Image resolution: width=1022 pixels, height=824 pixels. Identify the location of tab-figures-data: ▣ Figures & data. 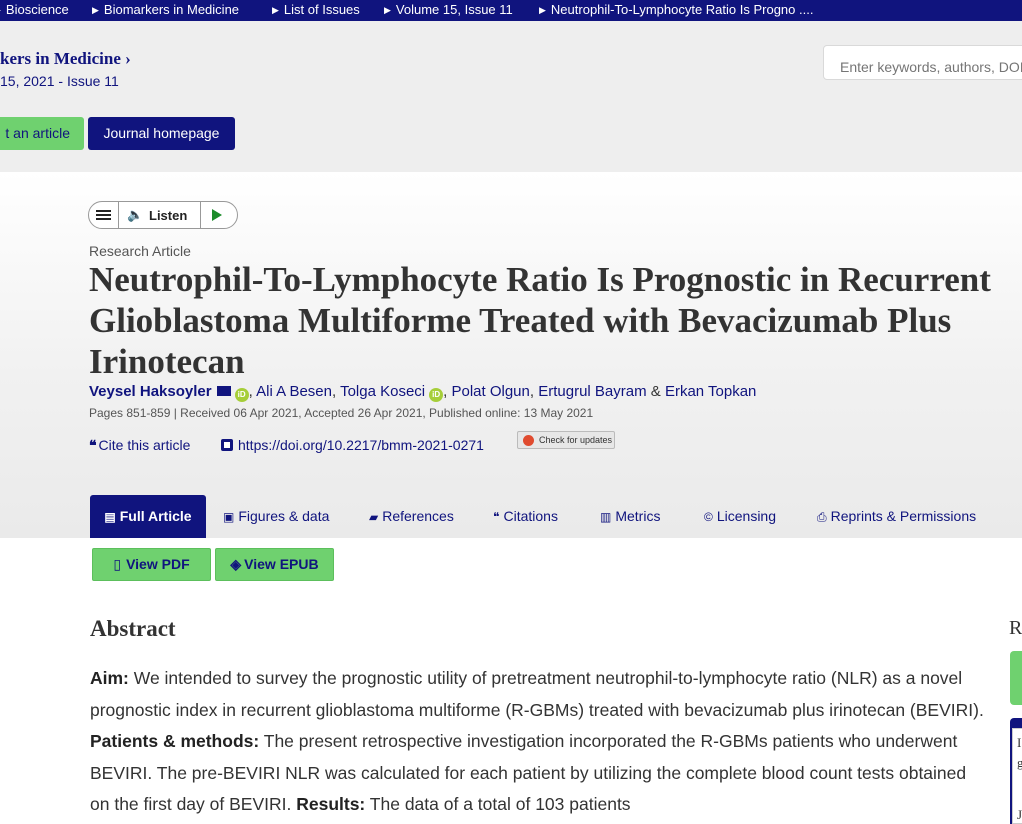
(276, 516).